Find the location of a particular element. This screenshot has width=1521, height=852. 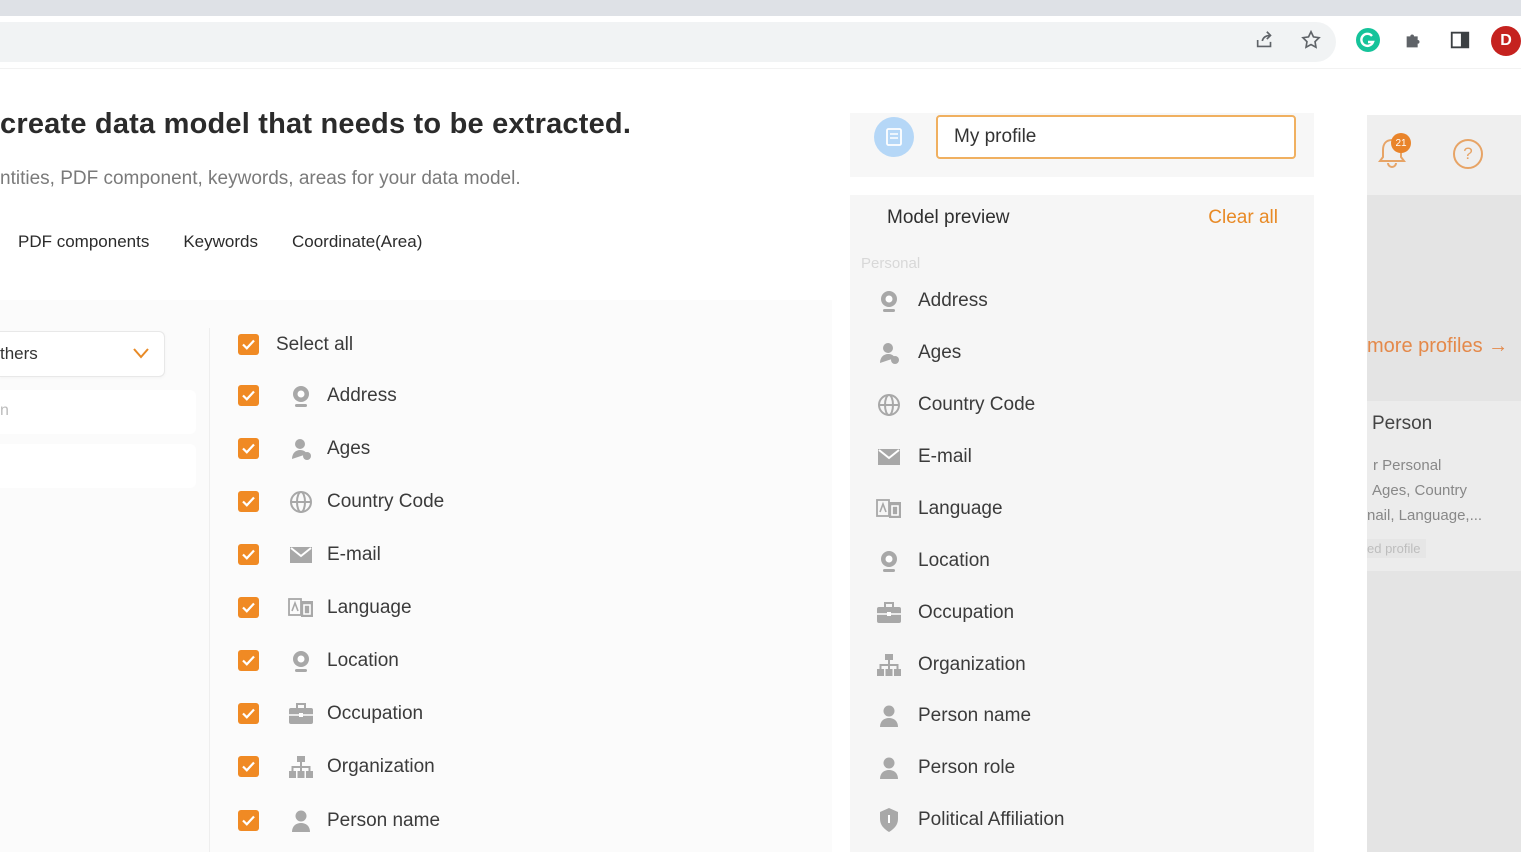

preview-item-ages: Ages is located at coordinates (917, 353).